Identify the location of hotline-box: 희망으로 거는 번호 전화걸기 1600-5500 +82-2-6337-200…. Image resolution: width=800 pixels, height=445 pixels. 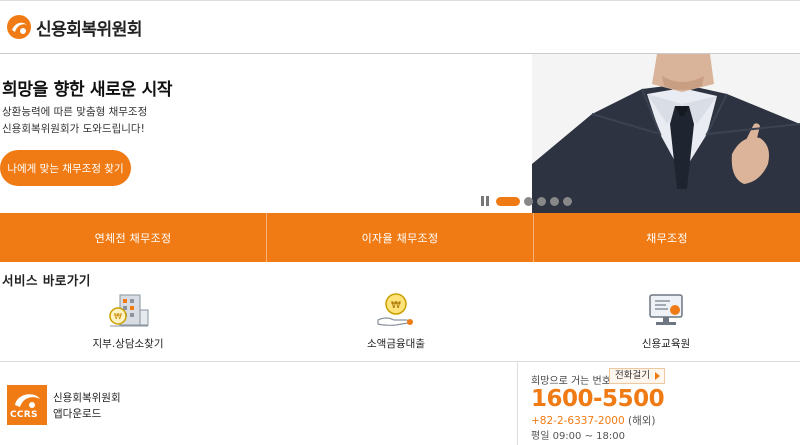
(665, 403).